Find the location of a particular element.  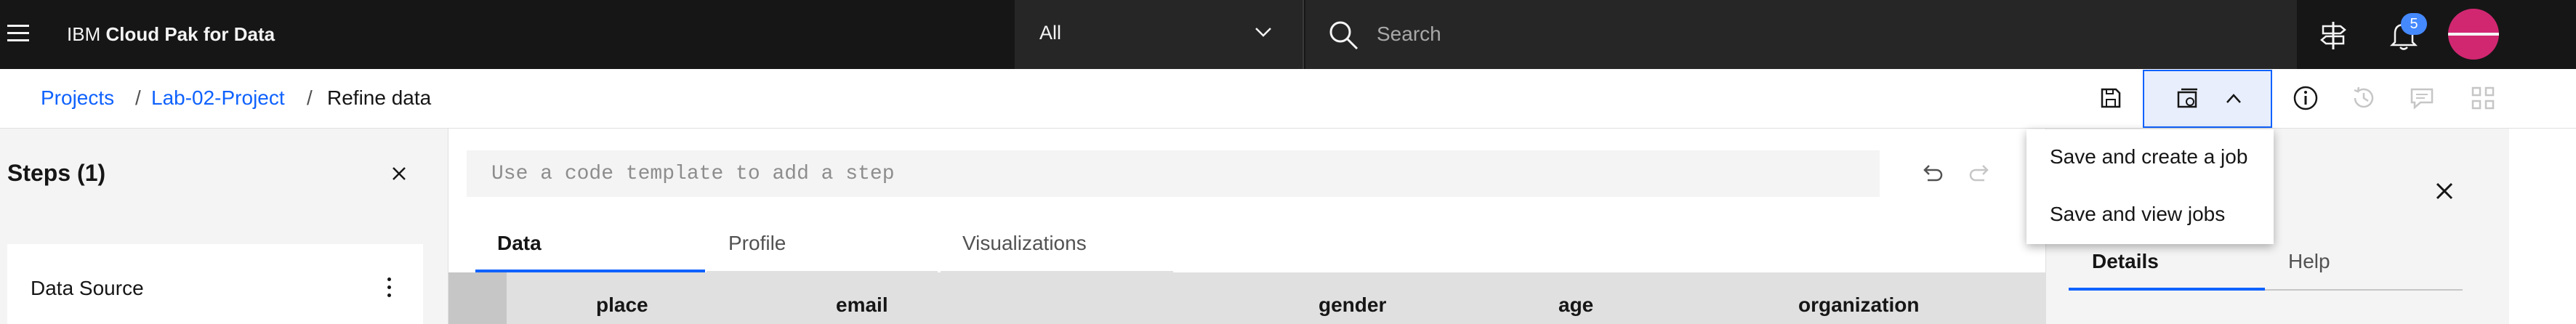

column-header-age: age is located at coordinates (1575, 305).